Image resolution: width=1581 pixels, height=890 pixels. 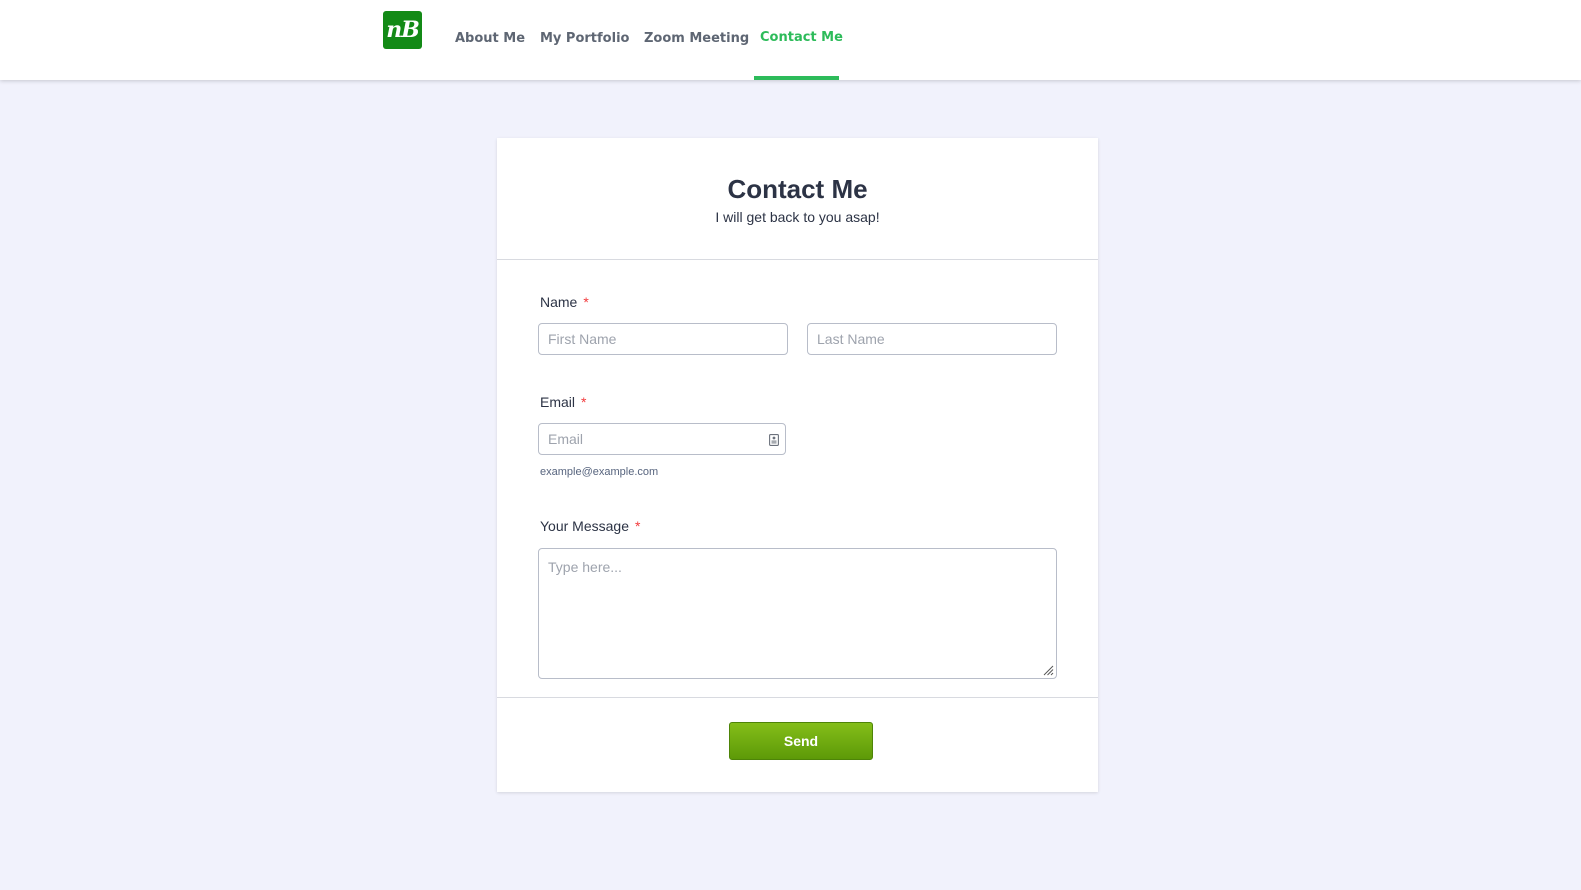 What do you see at coordinates (584, 40) in the screenshot?
I see `nav-my-portfolio: My Portfolio` at bounding box center [584, 40].